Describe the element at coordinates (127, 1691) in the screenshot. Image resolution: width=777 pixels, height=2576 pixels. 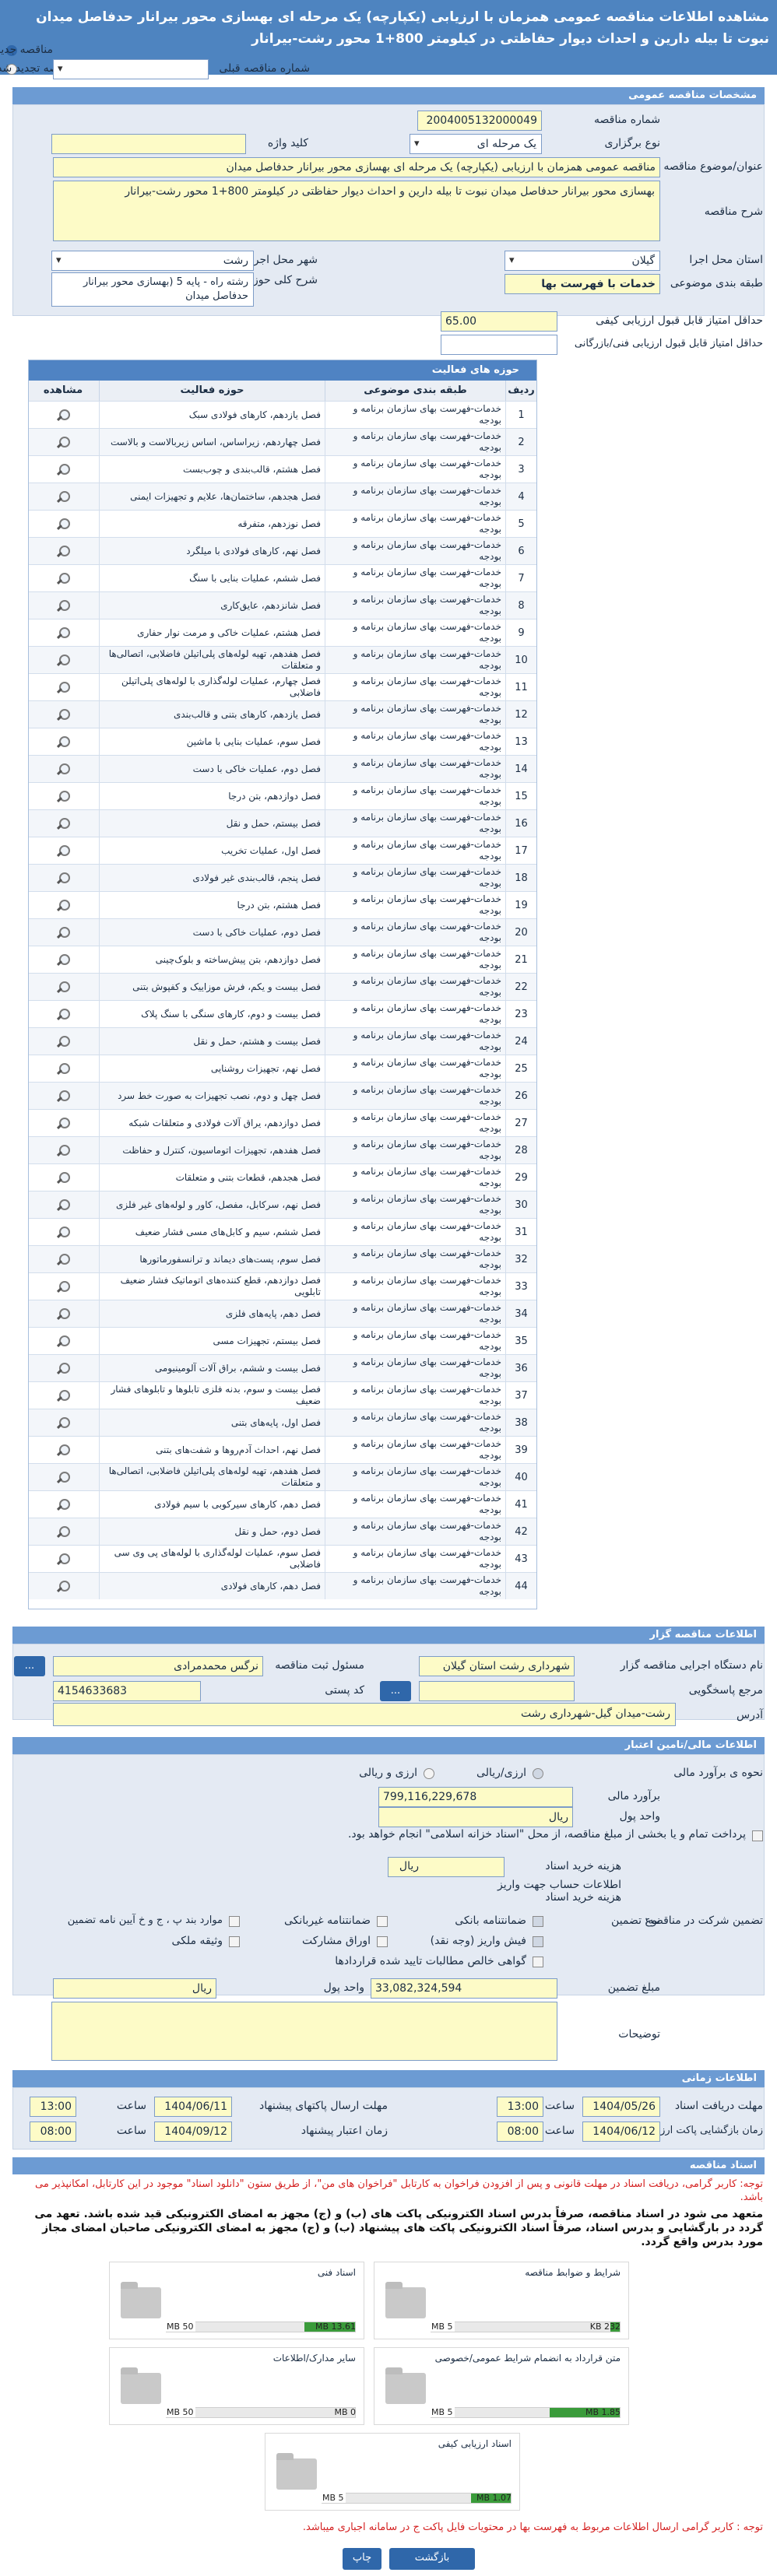
I see `postal-field: 4154633683` at that location.